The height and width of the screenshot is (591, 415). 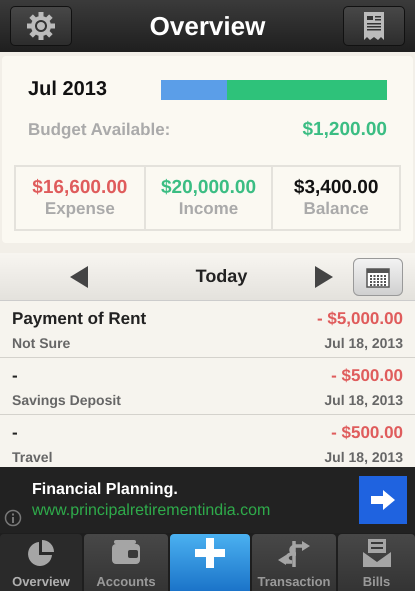 I want to click on envelope-document-icon, so click(x=377, y=553).